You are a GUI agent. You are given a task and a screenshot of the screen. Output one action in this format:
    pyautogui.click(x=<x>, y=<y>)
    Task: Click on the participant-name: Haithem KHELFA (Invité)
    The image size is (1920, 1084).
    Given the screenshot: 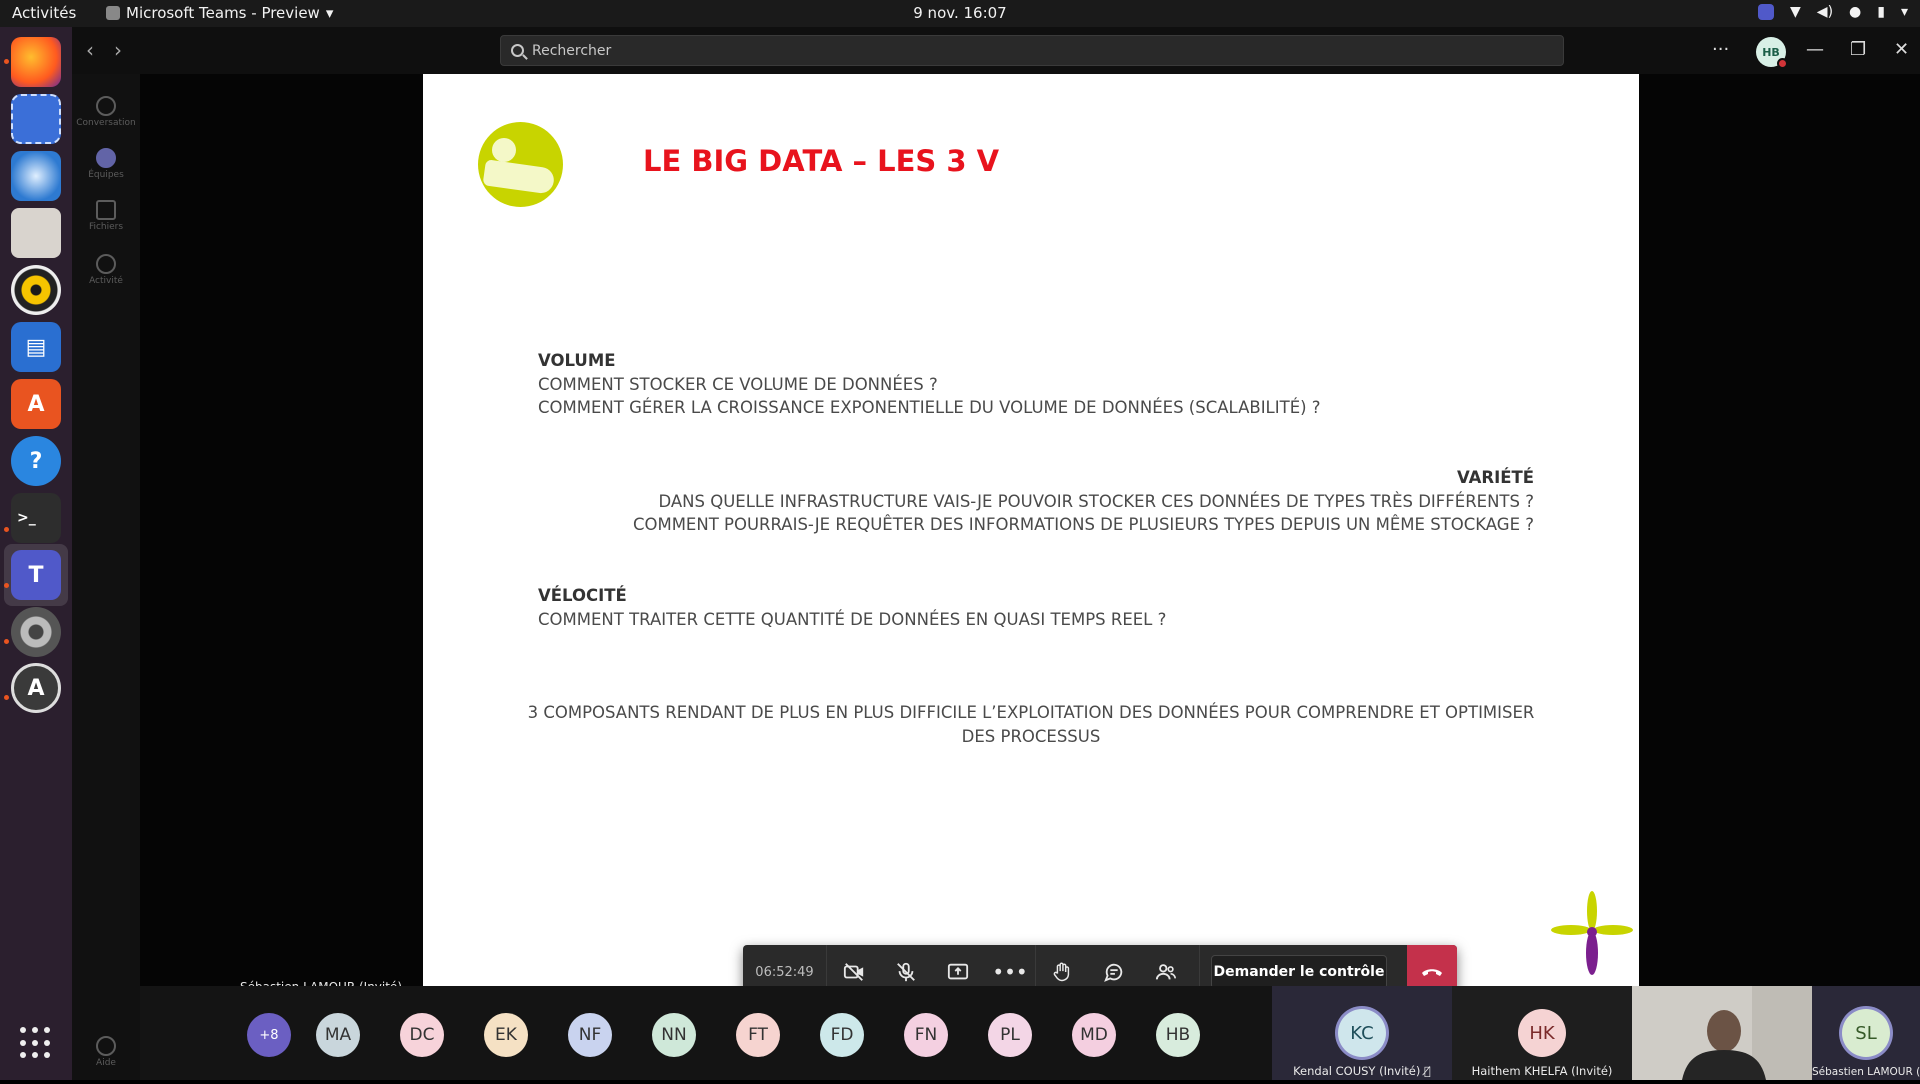 What is the action you would take?
    pyautogui.click(x=1542, y=1071)
    